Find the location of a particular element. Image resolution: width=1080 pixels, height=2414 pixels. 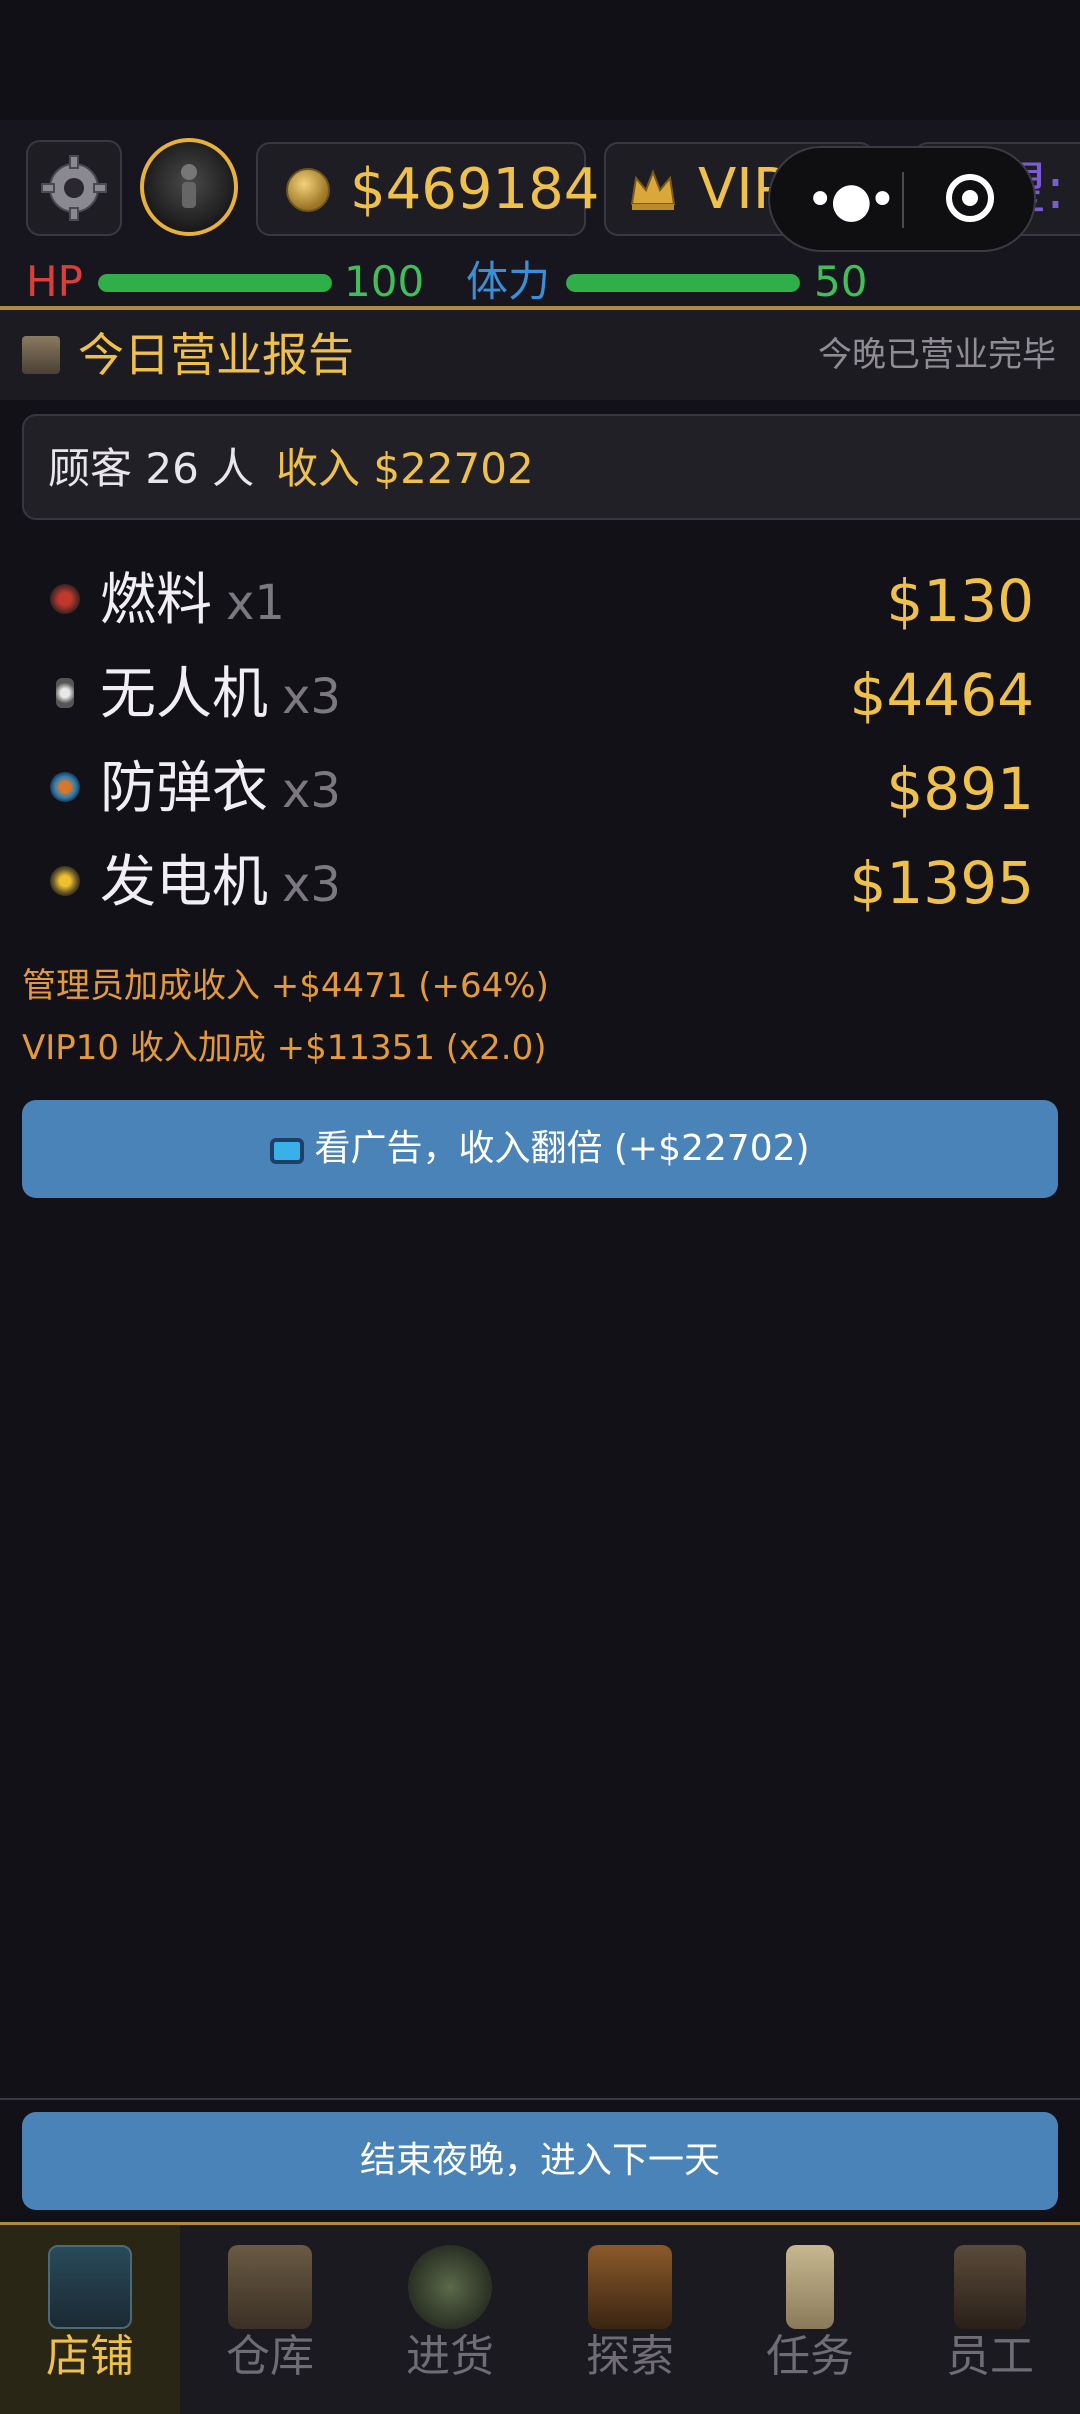

generator-icon is located at coordinates (65, 881).